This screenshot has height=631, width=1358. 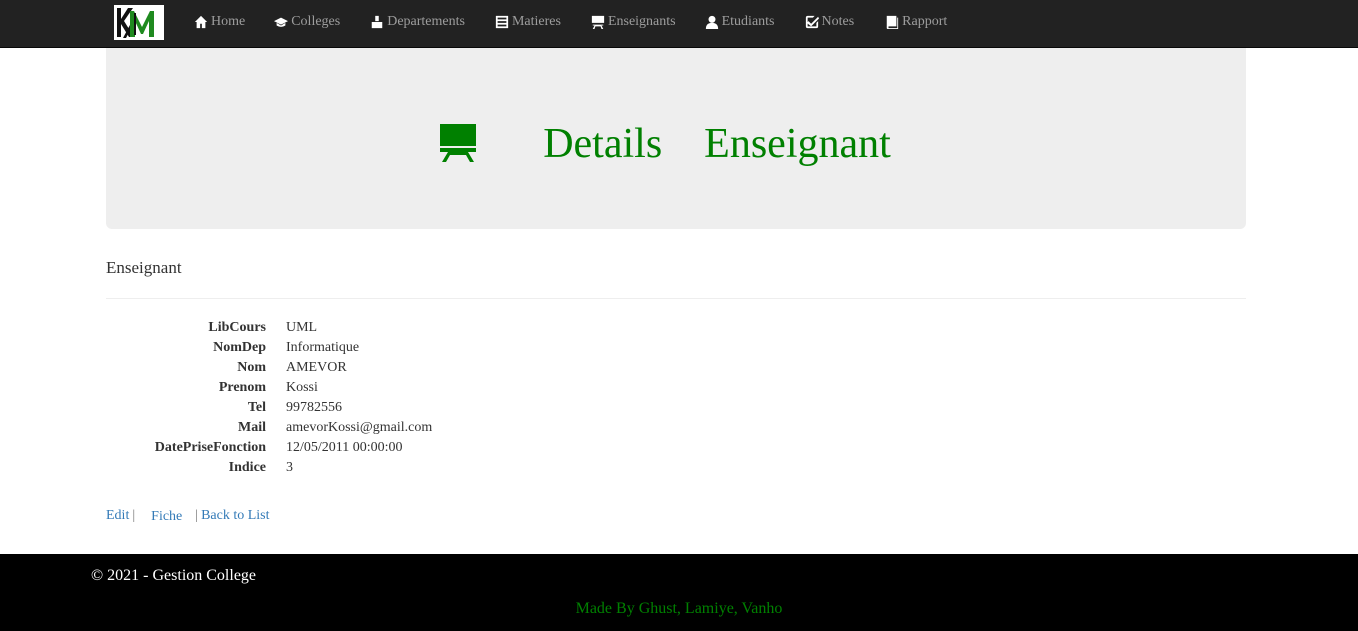 I want to click on action-links: Edit | Fiche | Back to List, so click(x=188, y=515).